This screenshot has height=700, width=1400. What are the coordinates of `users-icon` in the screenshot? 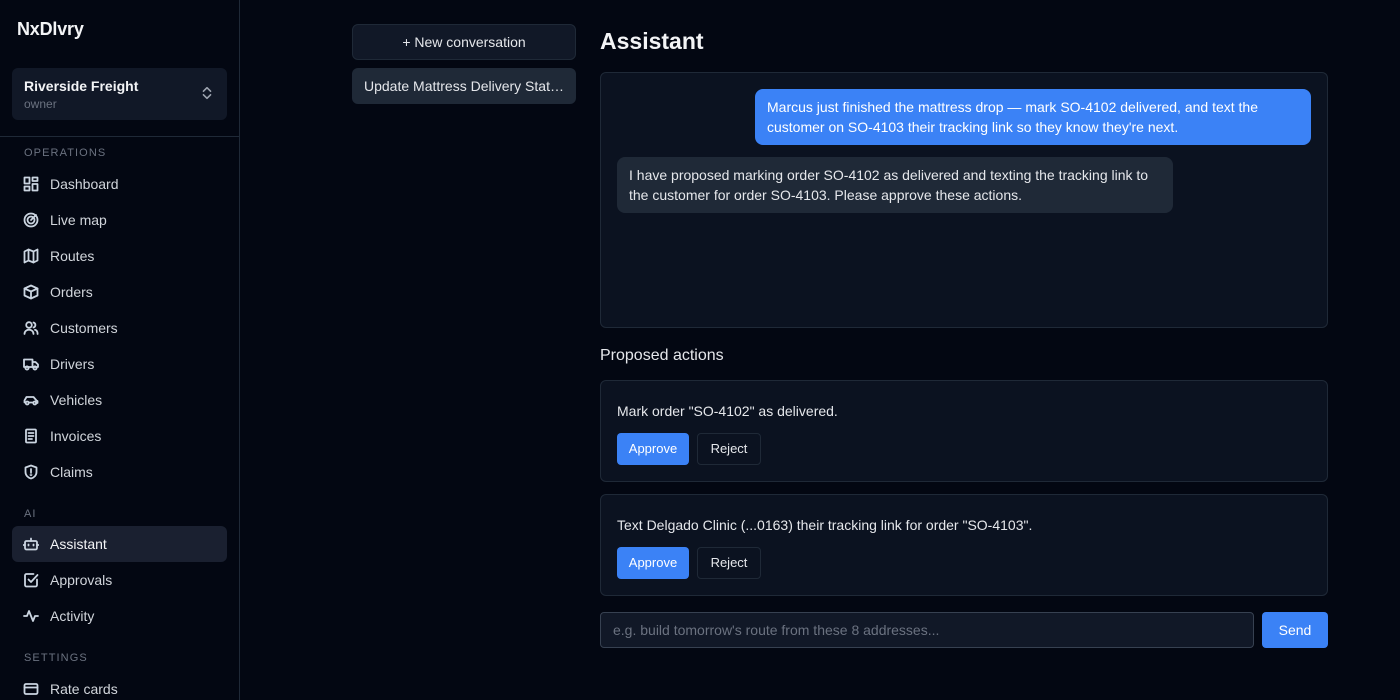 It's located at (31, 328).